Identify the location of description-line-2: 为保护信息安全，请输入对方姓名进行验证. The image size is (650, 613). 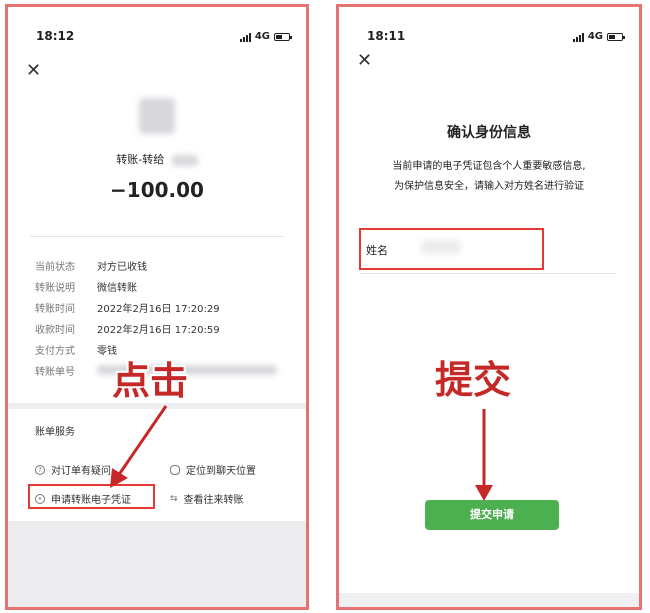
(489, 186).